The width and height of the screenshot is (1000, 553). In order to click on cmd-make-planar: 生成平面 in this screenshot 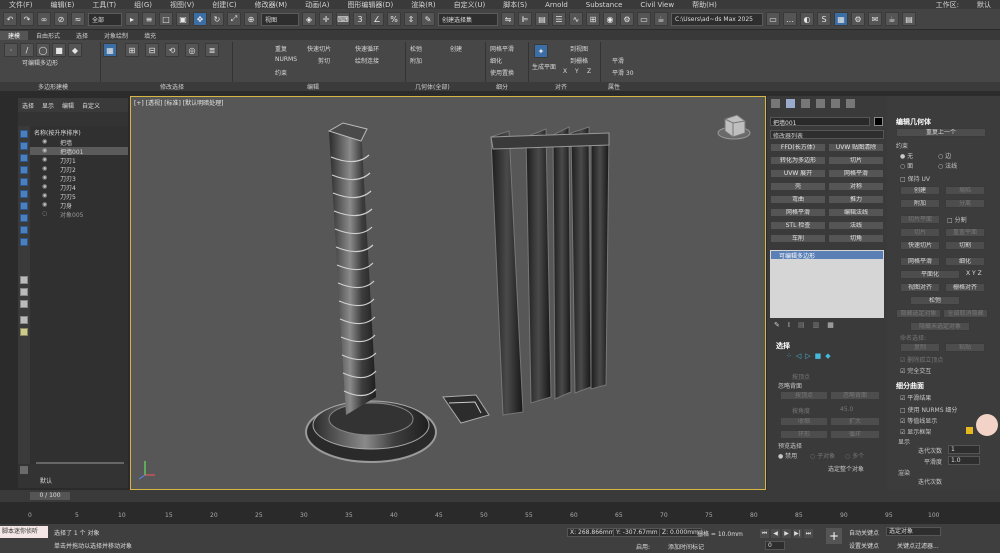, I will do `click(544, 66)`.